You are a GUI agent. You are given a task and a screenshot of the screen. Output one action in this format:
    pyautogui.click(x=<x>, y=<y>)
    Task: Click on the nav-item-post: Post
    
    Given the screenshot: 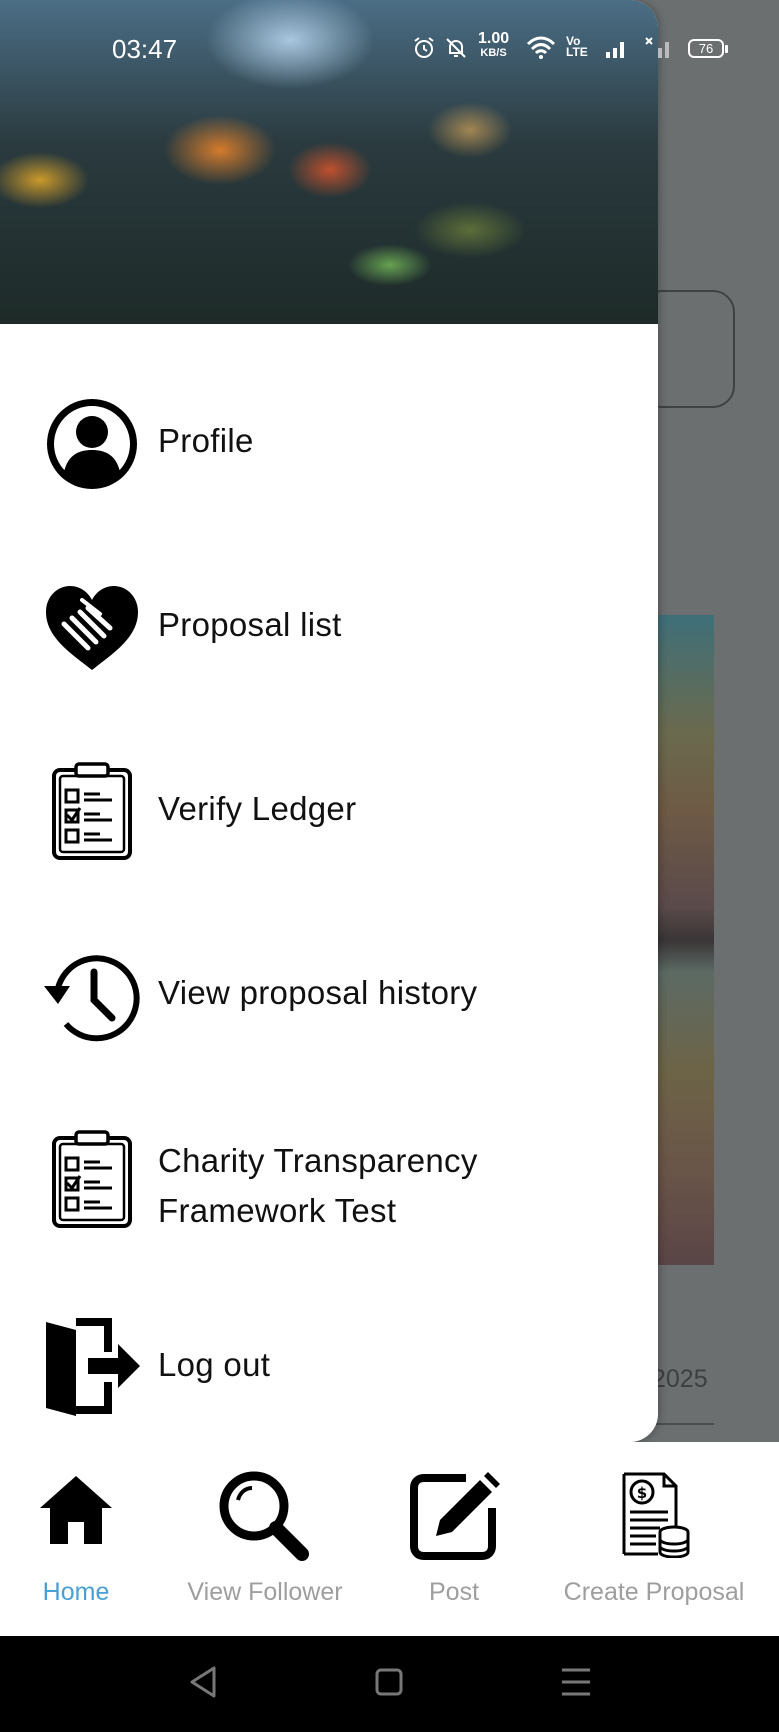 What is the action you would take?
    pyautogui.click(x=454, y=1539)
    